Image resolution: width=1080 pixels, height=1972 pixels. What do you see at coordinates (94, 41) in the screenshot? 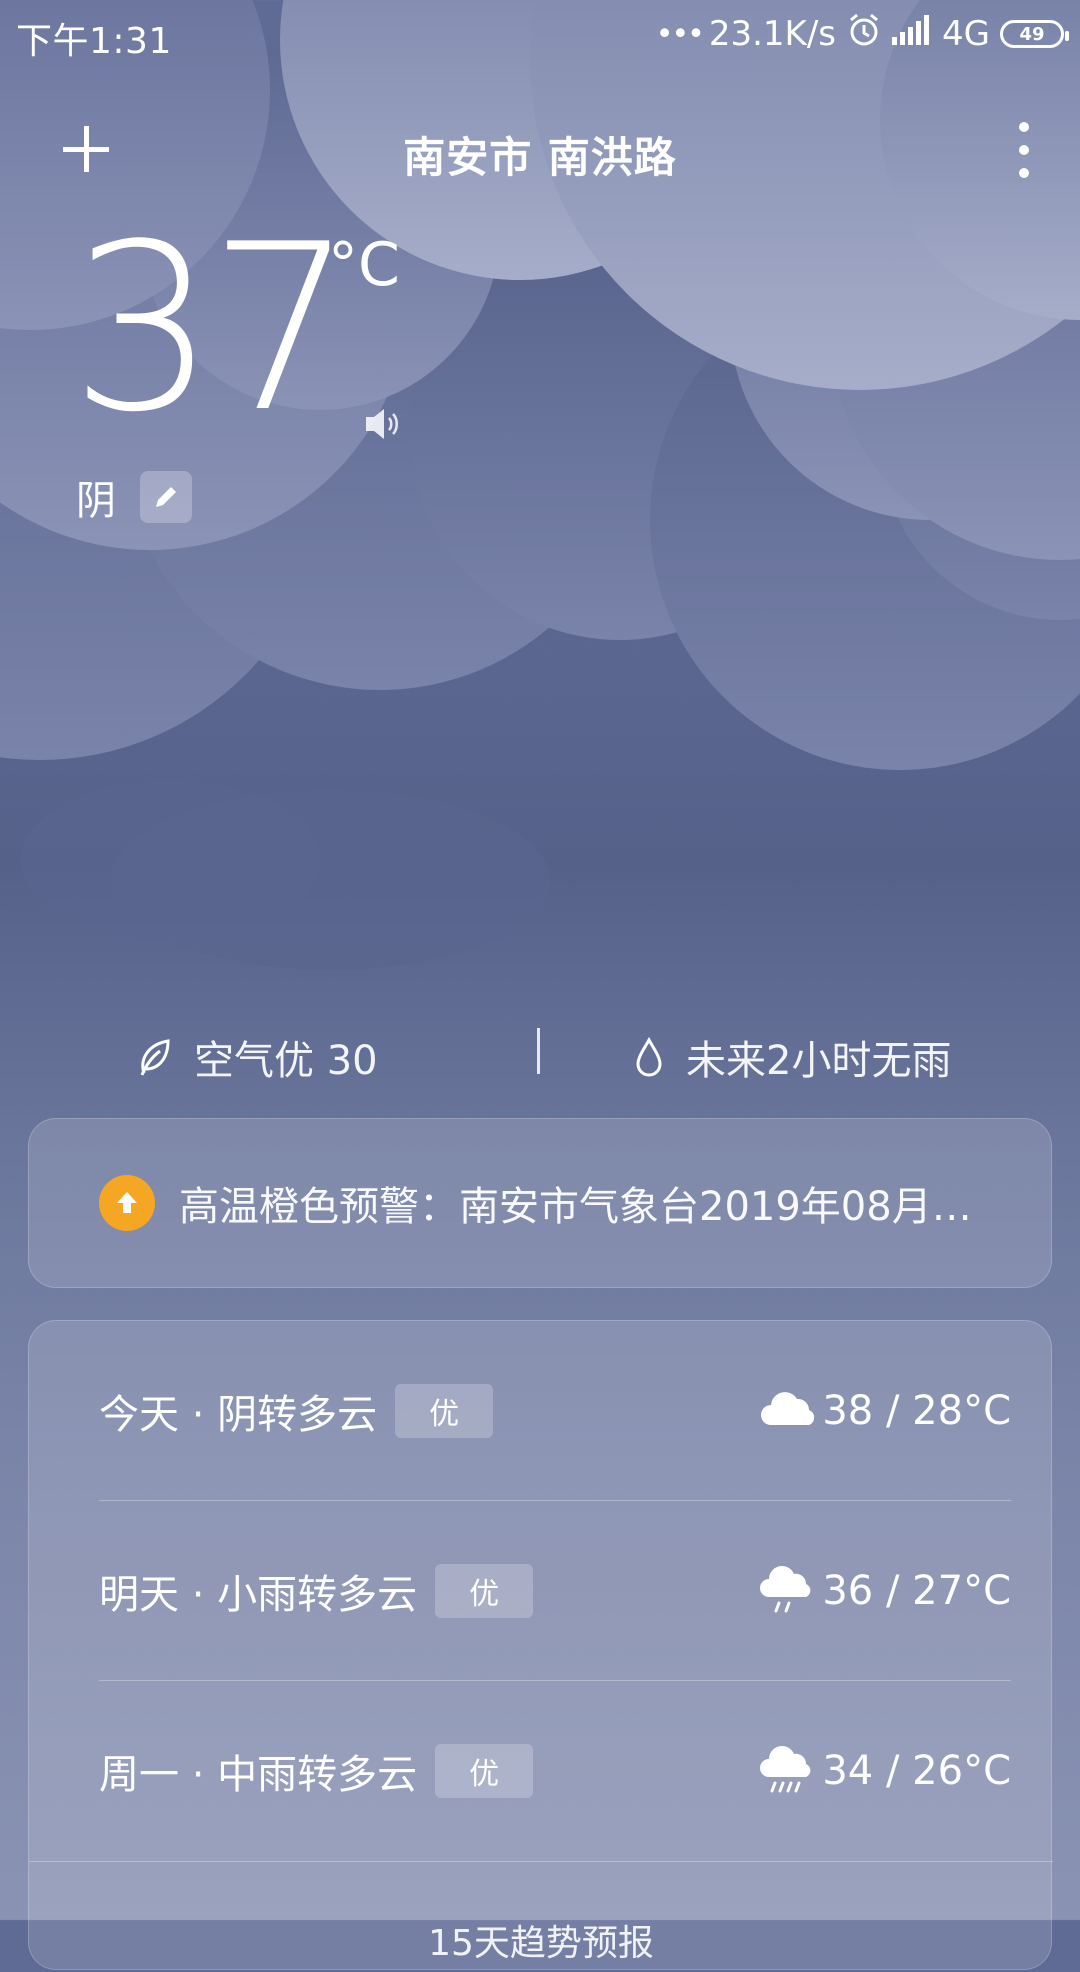
I see `status-time: 下午1:31` at bounding box center [94, 41].